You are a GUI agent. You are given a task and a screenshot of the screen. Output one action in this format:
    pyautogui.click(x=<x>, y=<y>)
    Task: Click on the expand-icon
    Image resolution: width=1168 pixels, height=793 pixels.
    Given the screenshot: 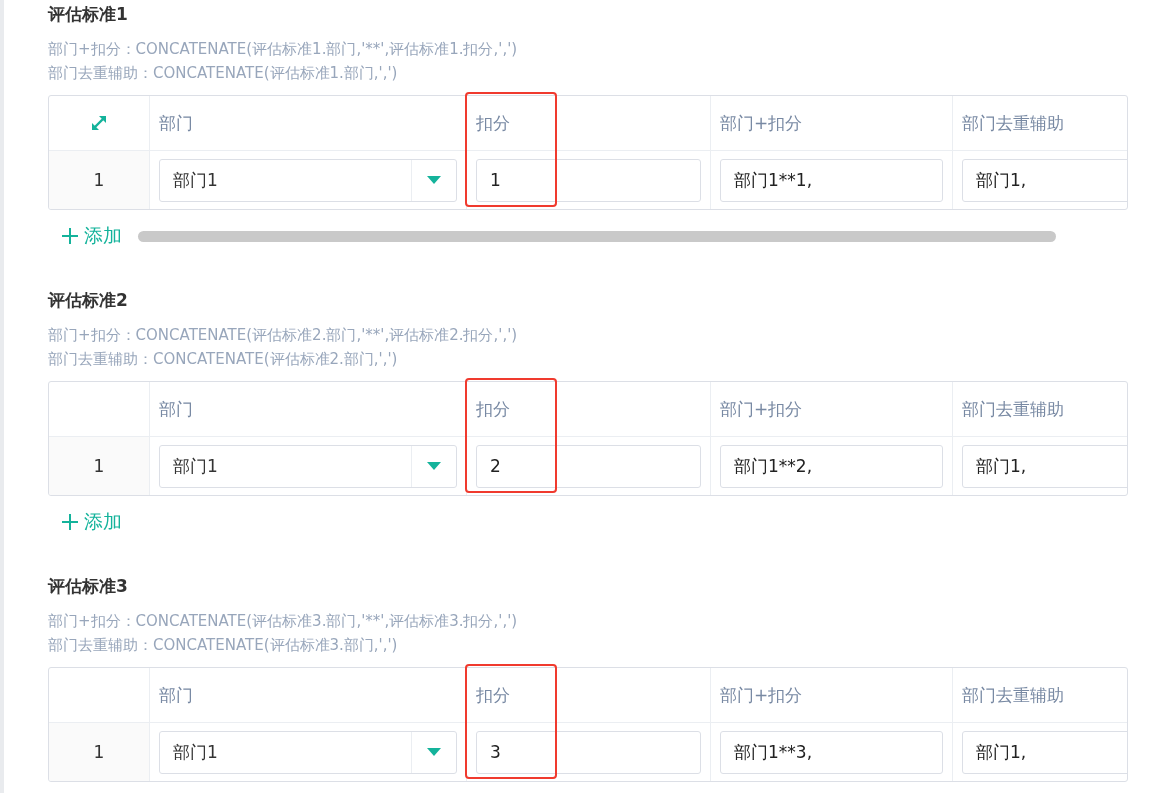 What is the action you would take?
    pyautogui.click(x=99, y=123)
    